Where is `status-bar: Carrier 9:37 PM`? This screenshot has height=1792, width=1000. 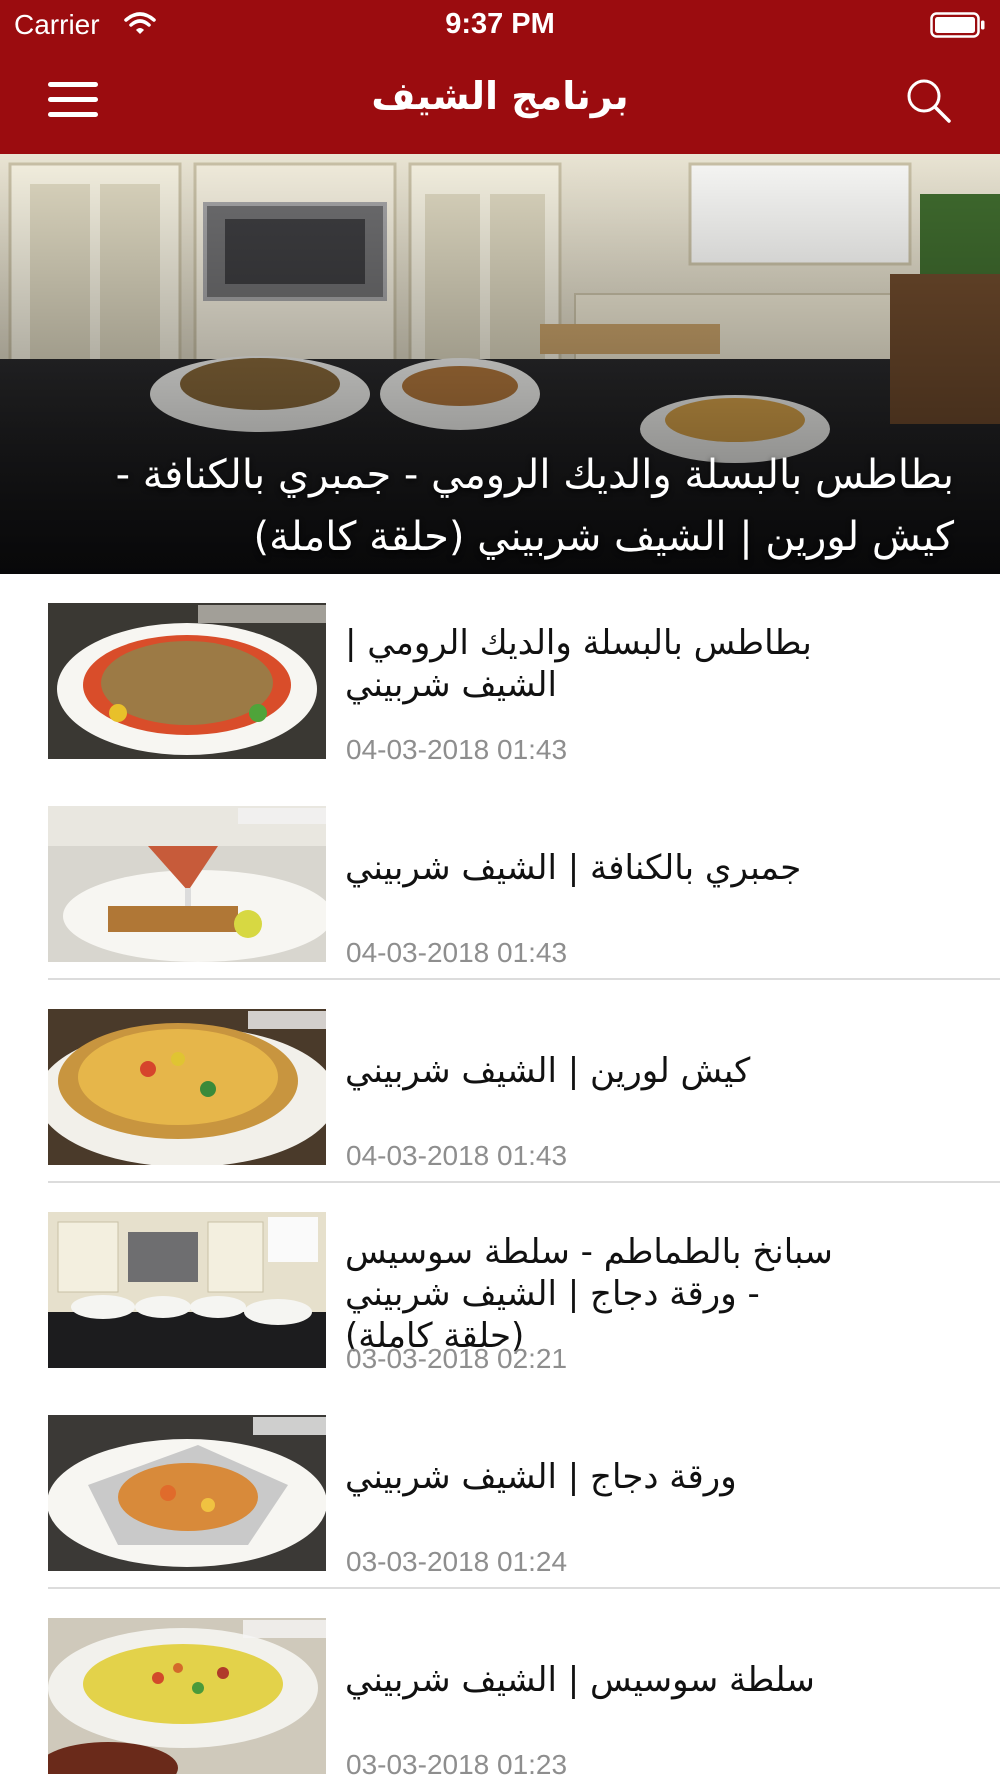
status-bar: Carrier 9:37 PM is located at coordinates (500, 25).